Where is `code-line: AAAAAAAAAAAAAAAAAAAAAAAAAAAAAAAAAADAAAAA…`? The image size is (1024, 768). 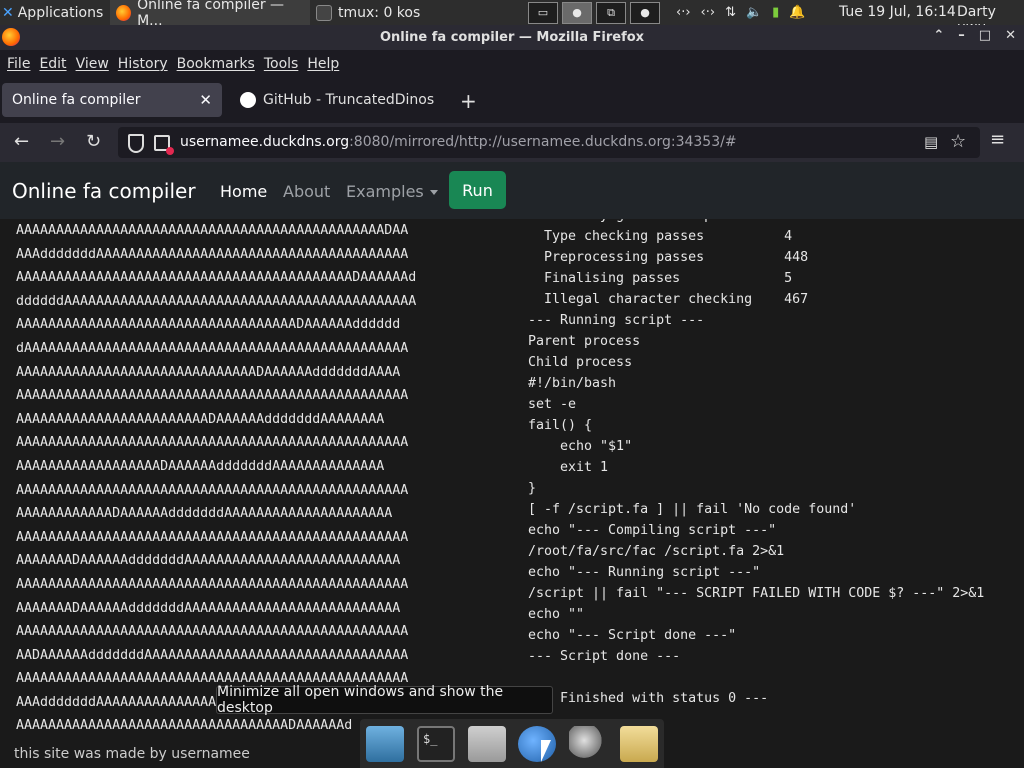
code-line: AAAAAAAAAAAAAAAAAAAAAAAAAAAAAAAAAADAAAAA… is located at coordinates (216, 726).